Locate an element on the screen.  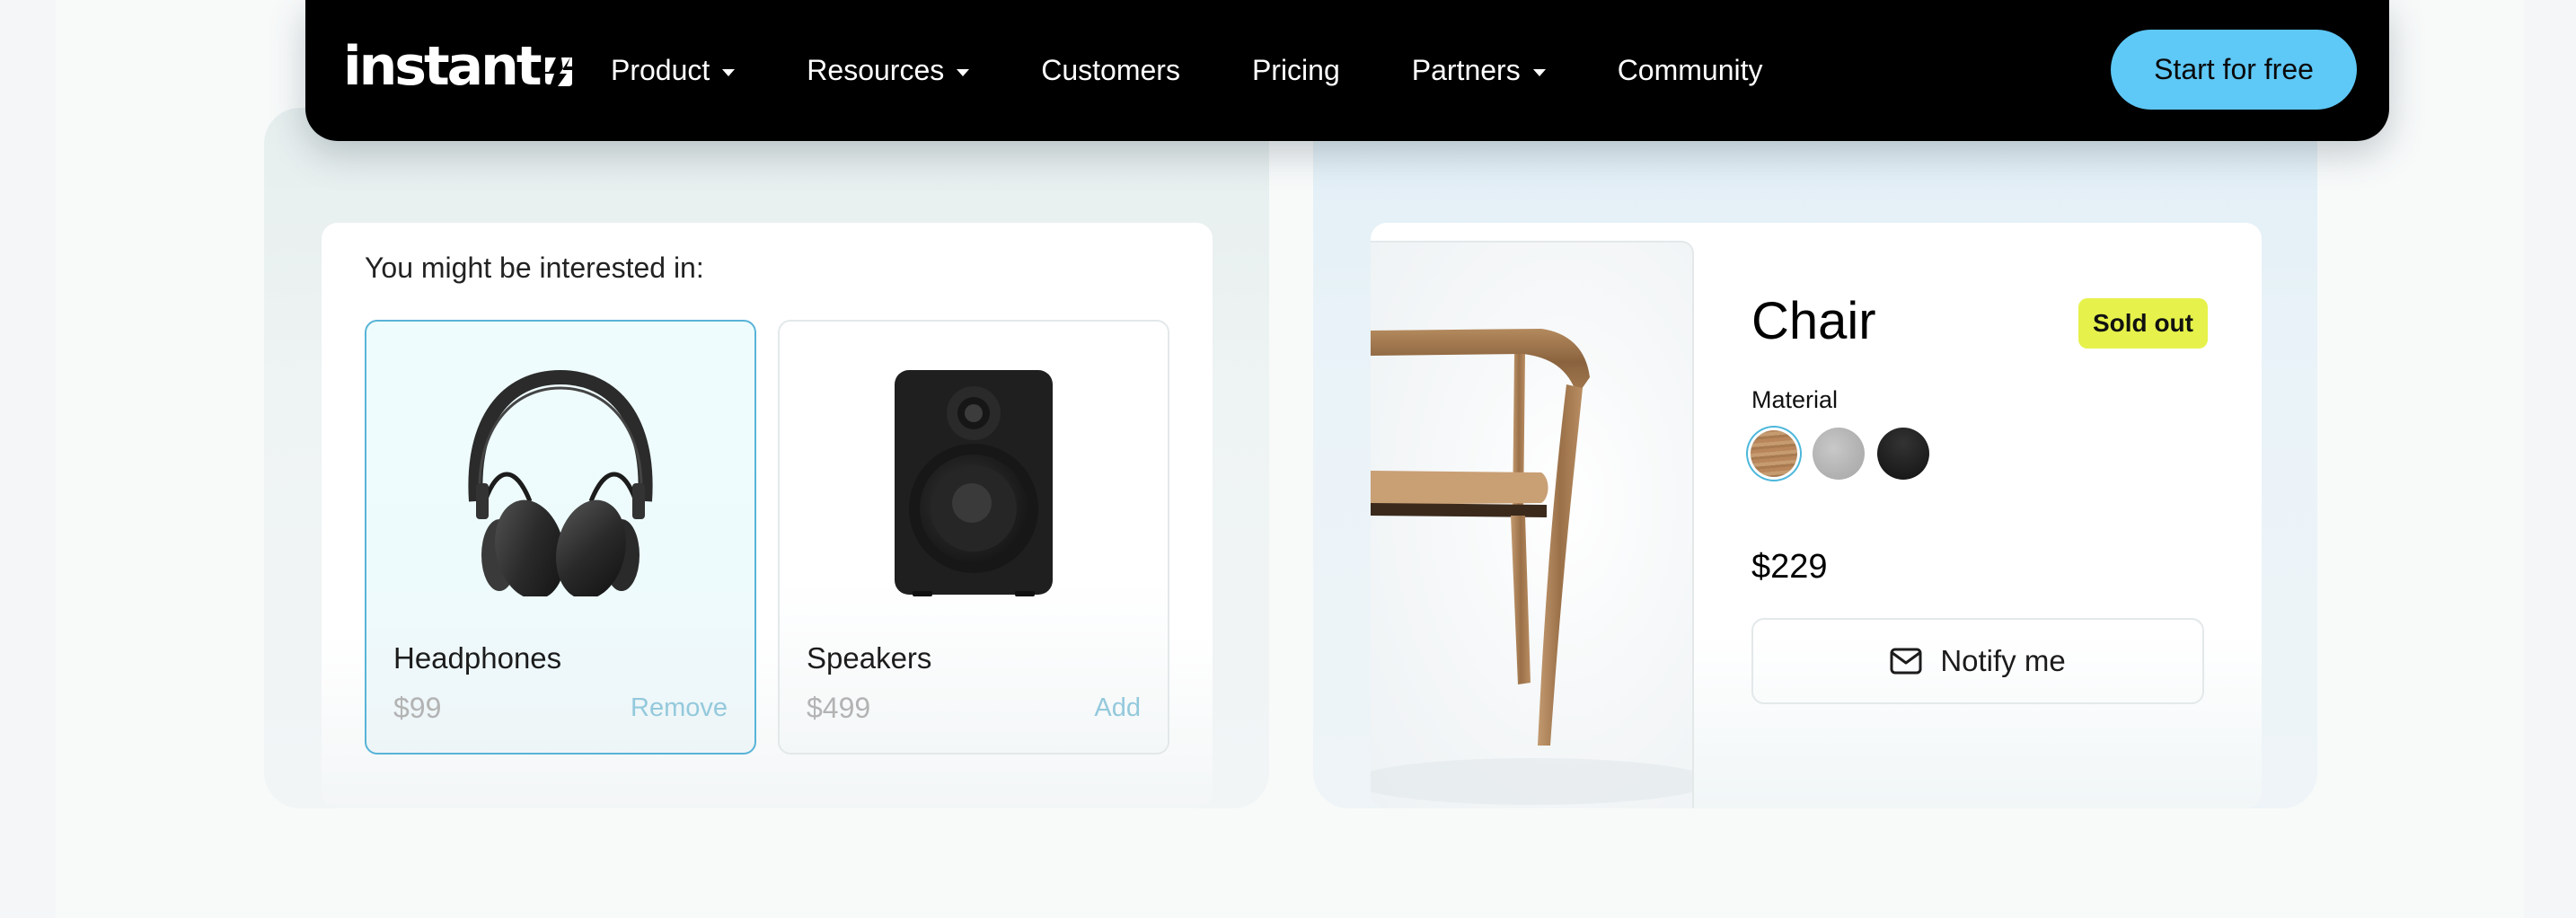
chair-image is located at coordinates (1532, 524).